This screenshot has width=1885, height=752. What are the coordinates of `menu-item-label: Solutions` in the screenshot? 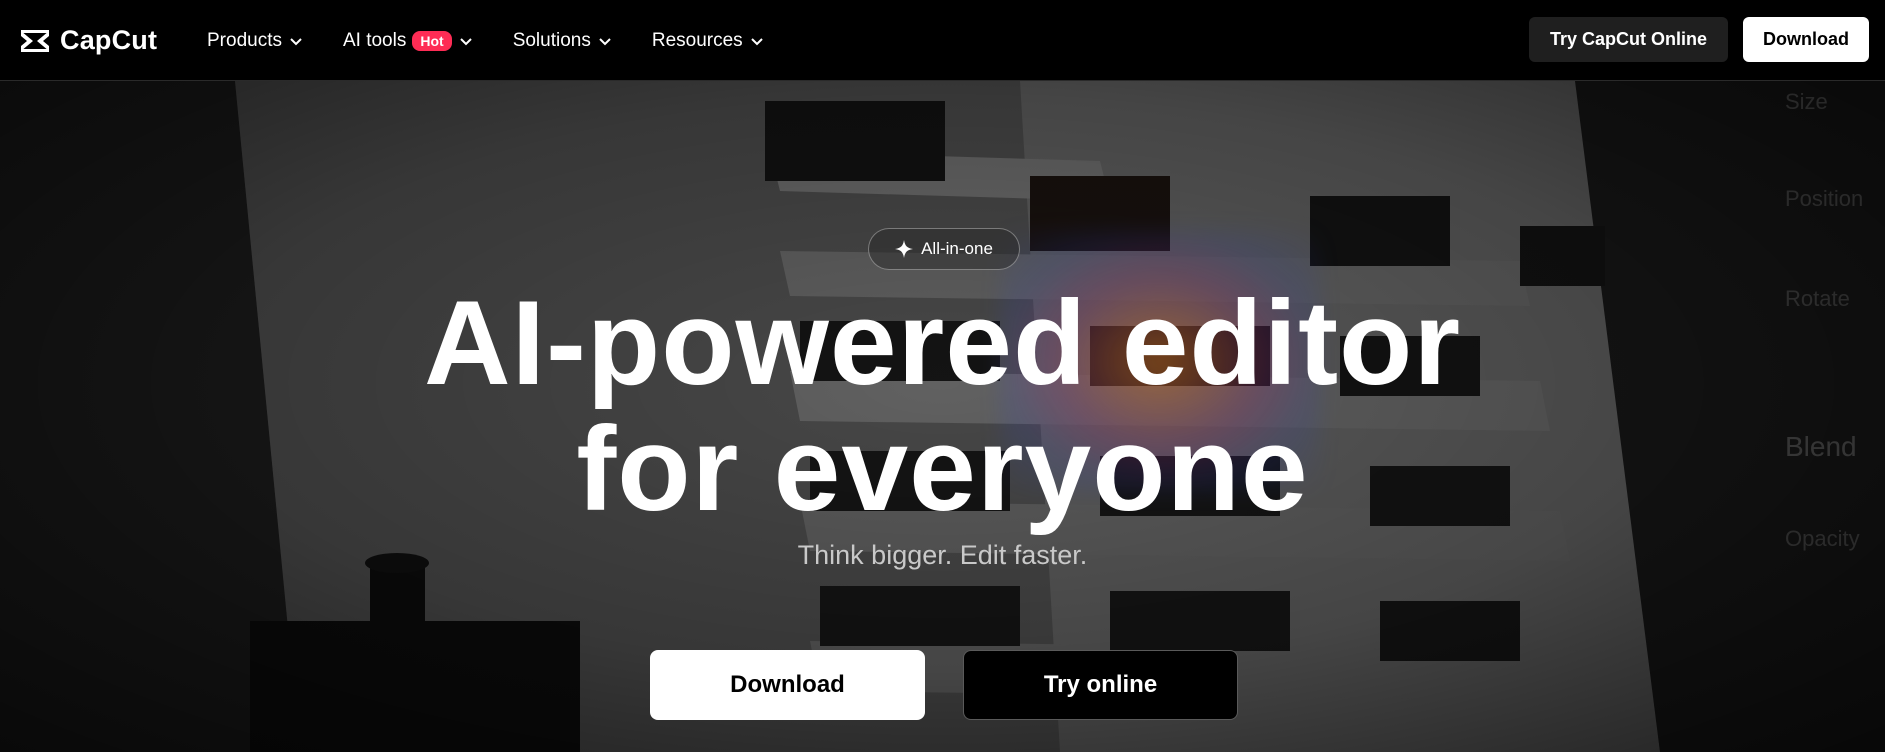 It's located at (551, 40).